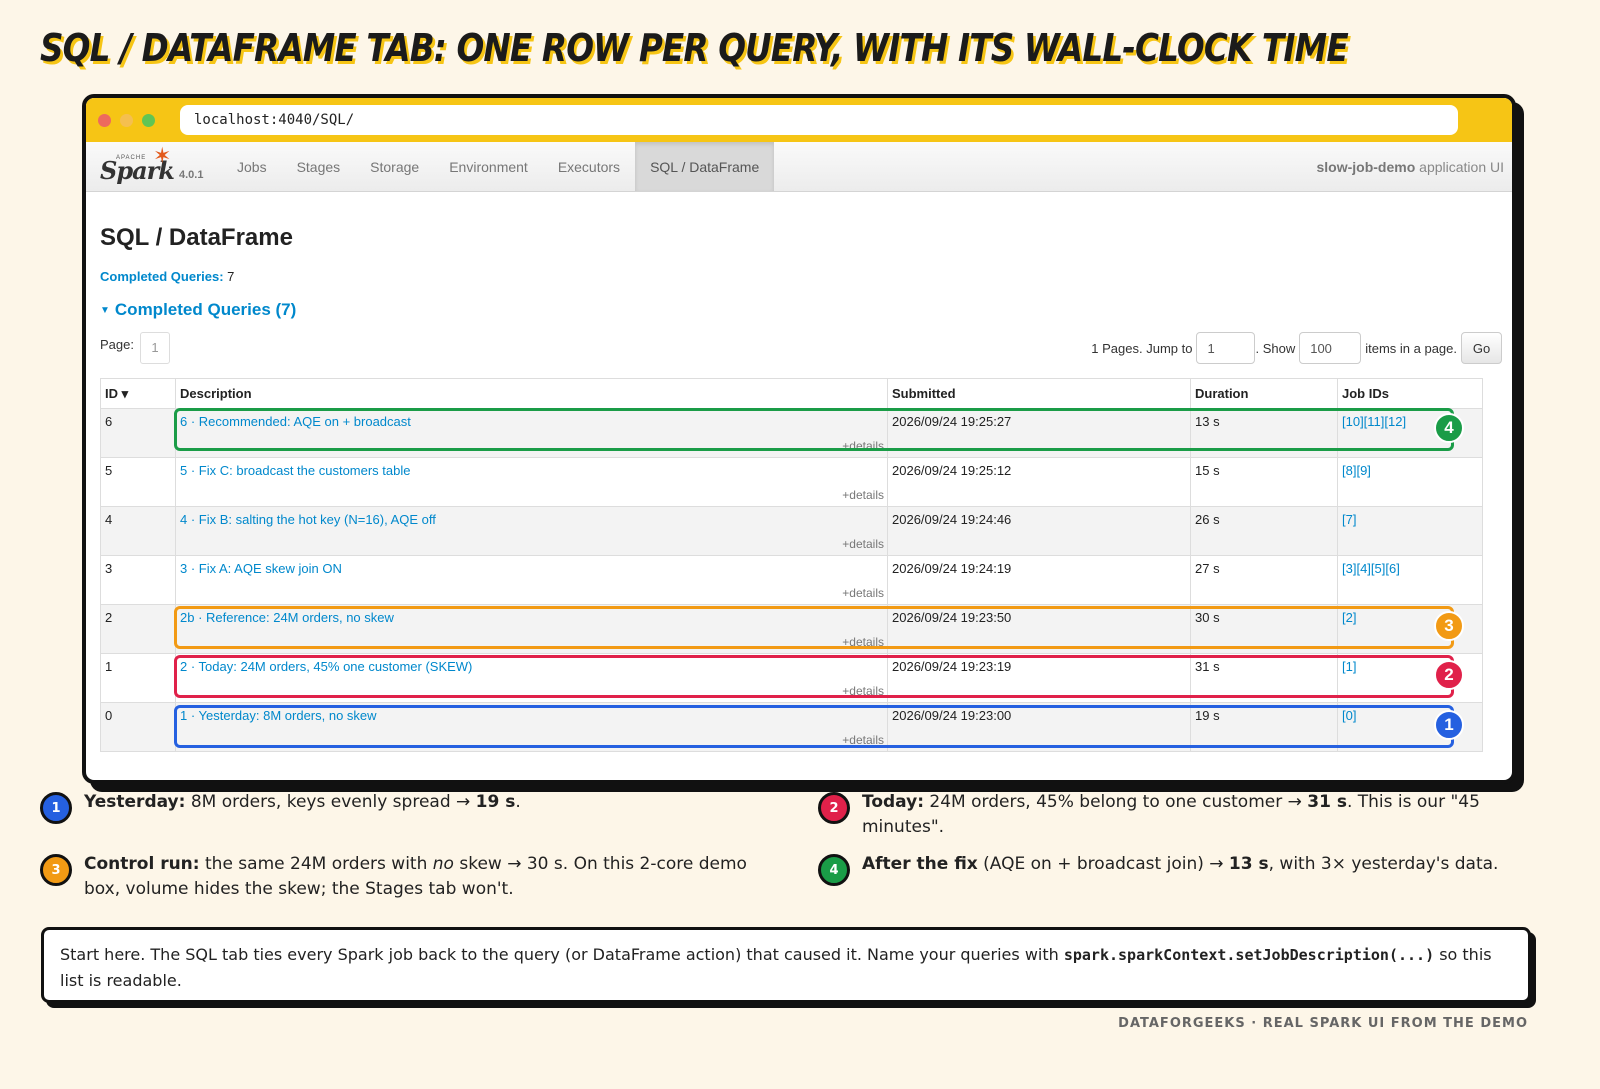 The image size is (1600, 1089). I want to click on job-ids-link: [0], so click(1349, 715).